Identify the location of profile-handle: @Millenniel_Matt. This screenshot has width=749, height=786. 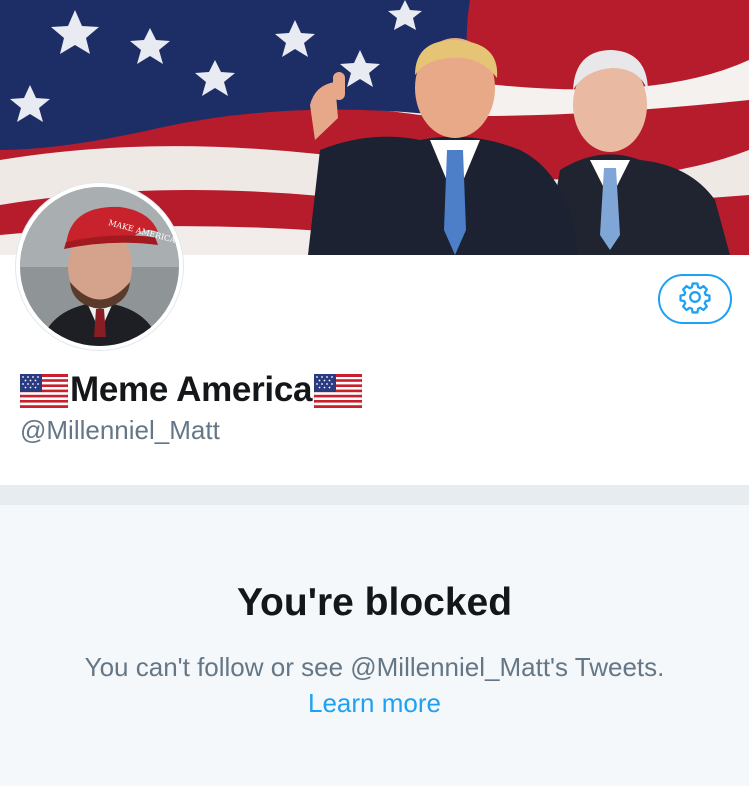
(120, 430).